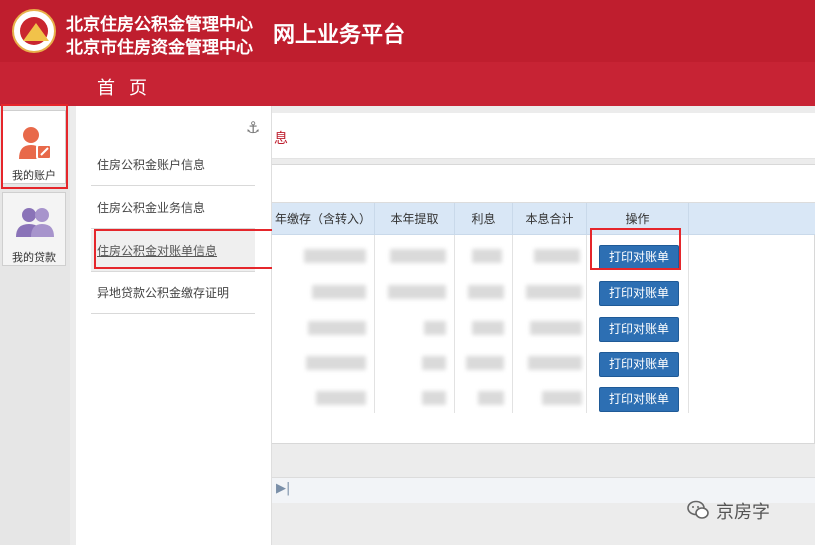  Describe the element at coordinates (339, 35) in the screenshot. I see `platform-title: 网上业务平台` at that location.